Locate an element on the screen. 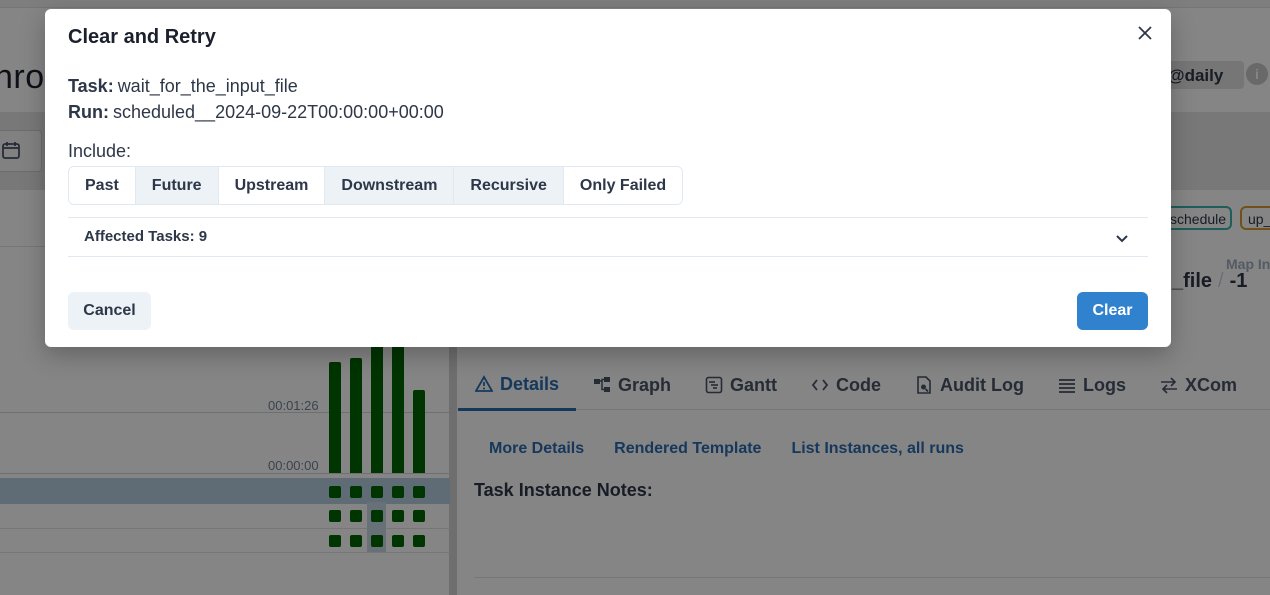 The image size is (1270, 595). modal-title: Clear and Retry is located at coordinates (142, 37).